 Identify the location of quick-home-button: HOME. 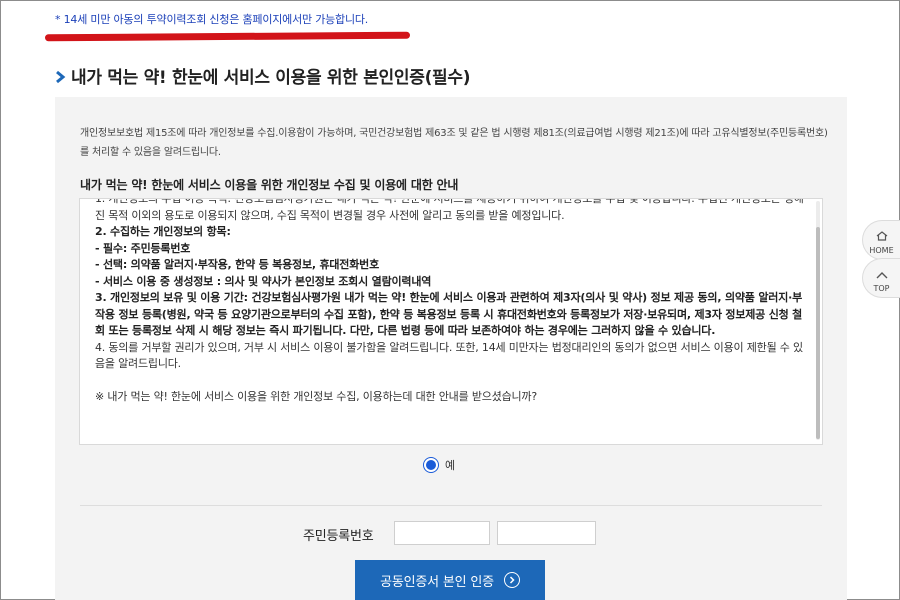
(881, 240).